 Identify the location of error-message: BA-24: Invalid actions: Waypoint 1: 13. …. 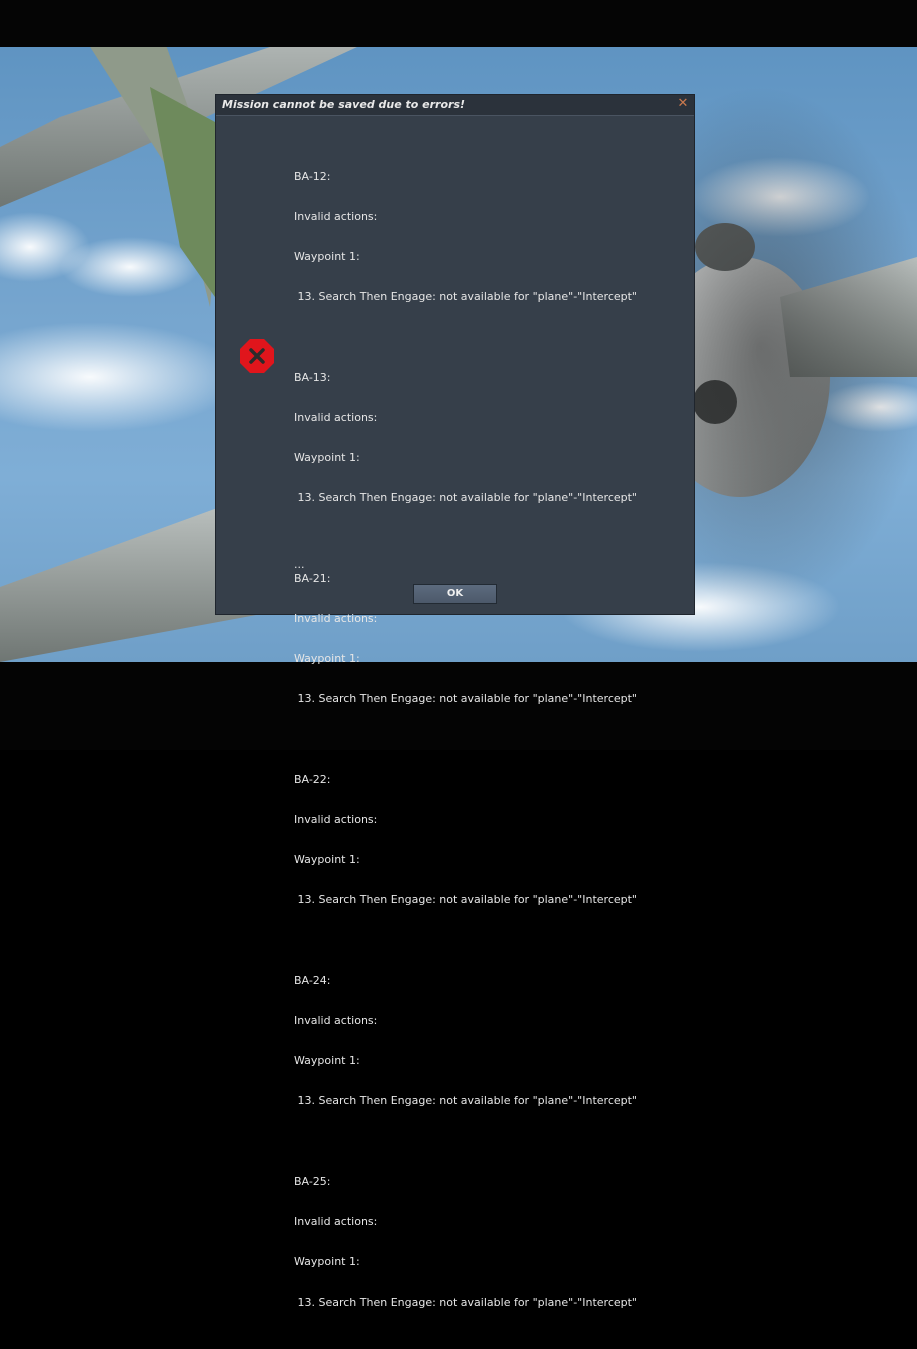
(489, 1041).